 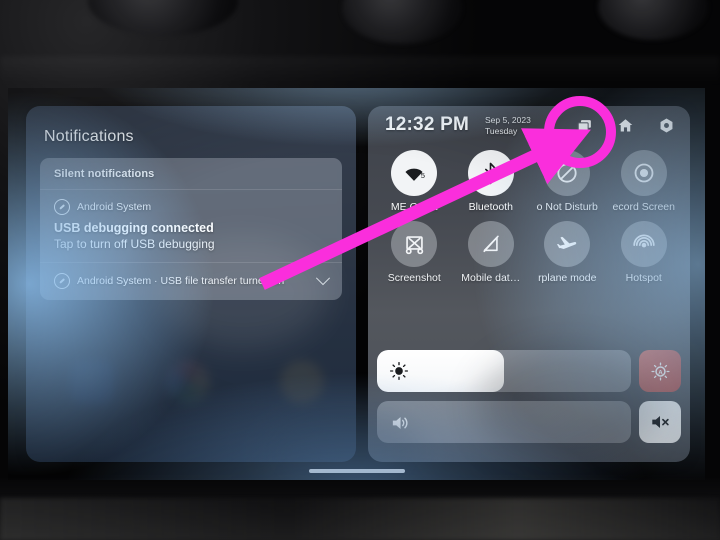 What do you see at coordinates (191, 207) in the screenshot?
I see `notification-app-row: Android System` at bounding box center [191, 207].